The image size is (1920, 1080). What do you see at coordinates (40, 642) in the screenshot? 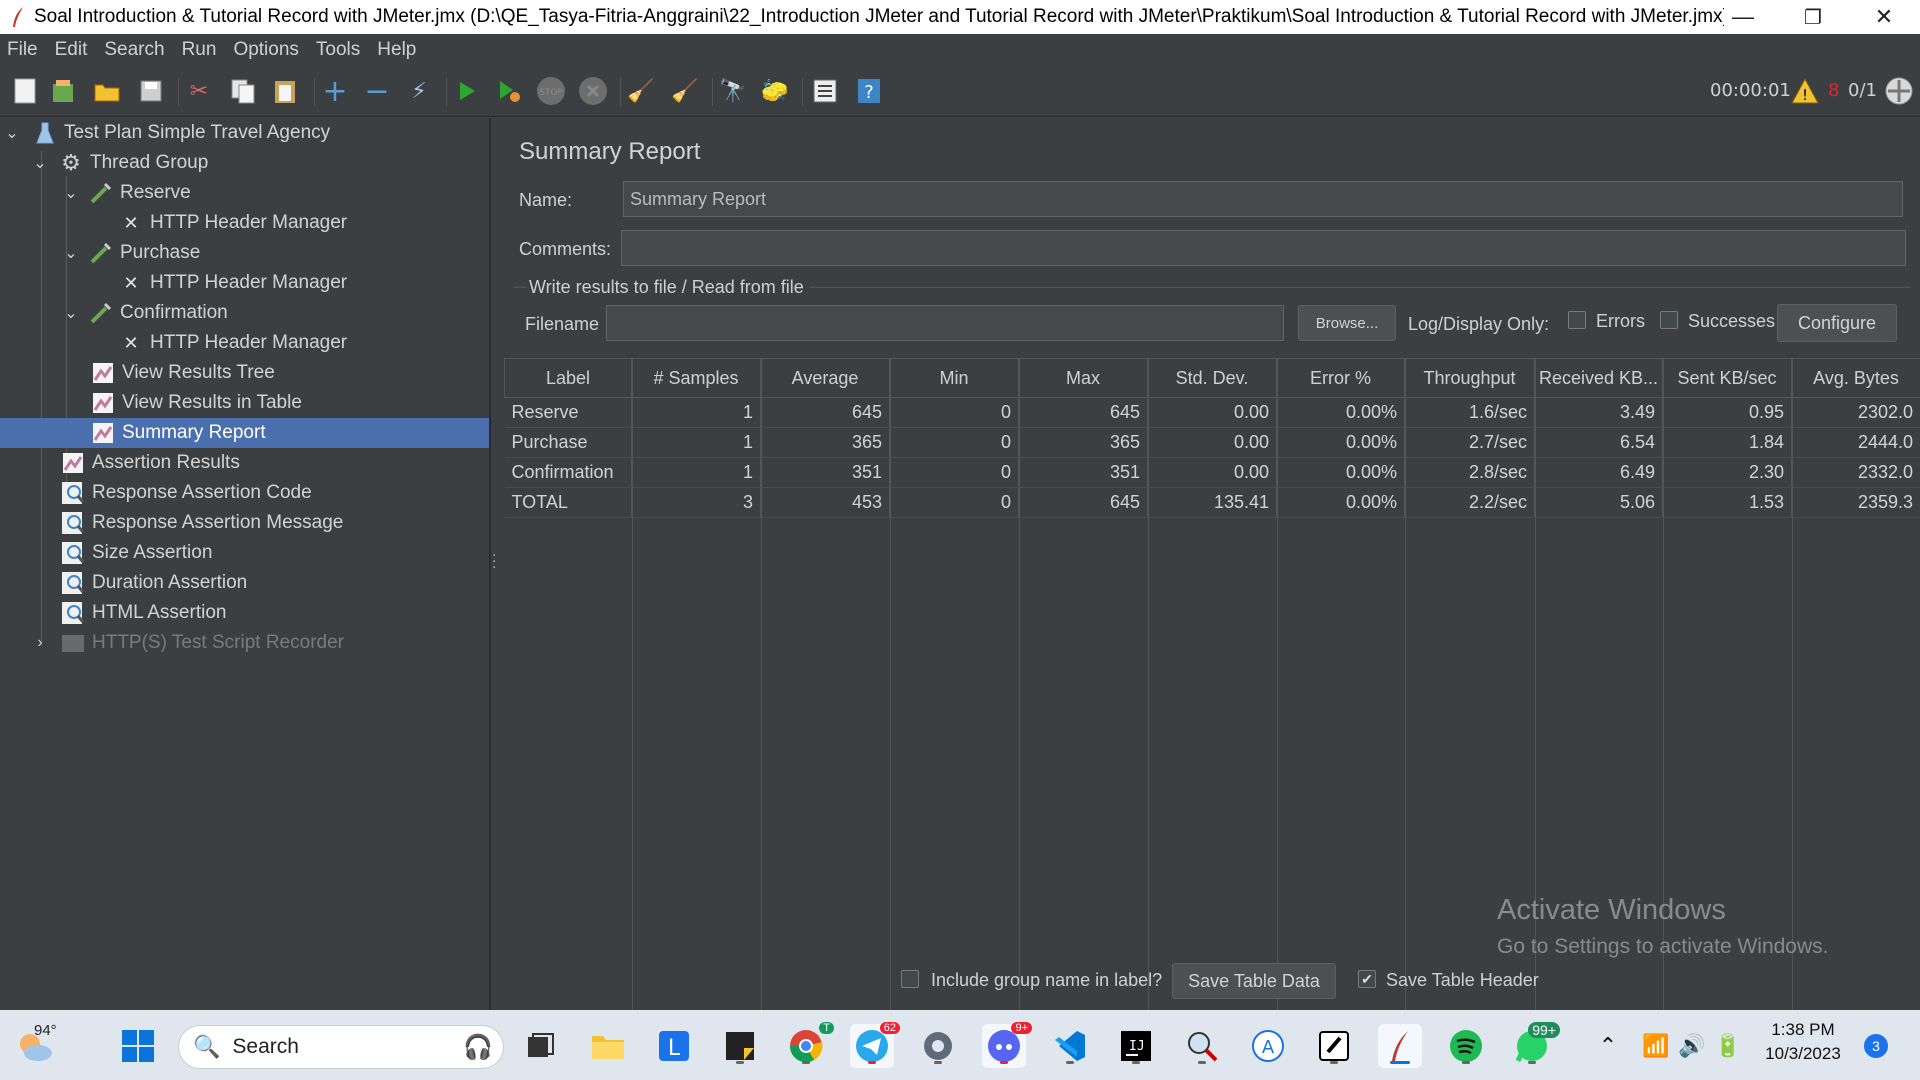
I see `chevron-right-icon: ›` at bounding box center [40, 642].